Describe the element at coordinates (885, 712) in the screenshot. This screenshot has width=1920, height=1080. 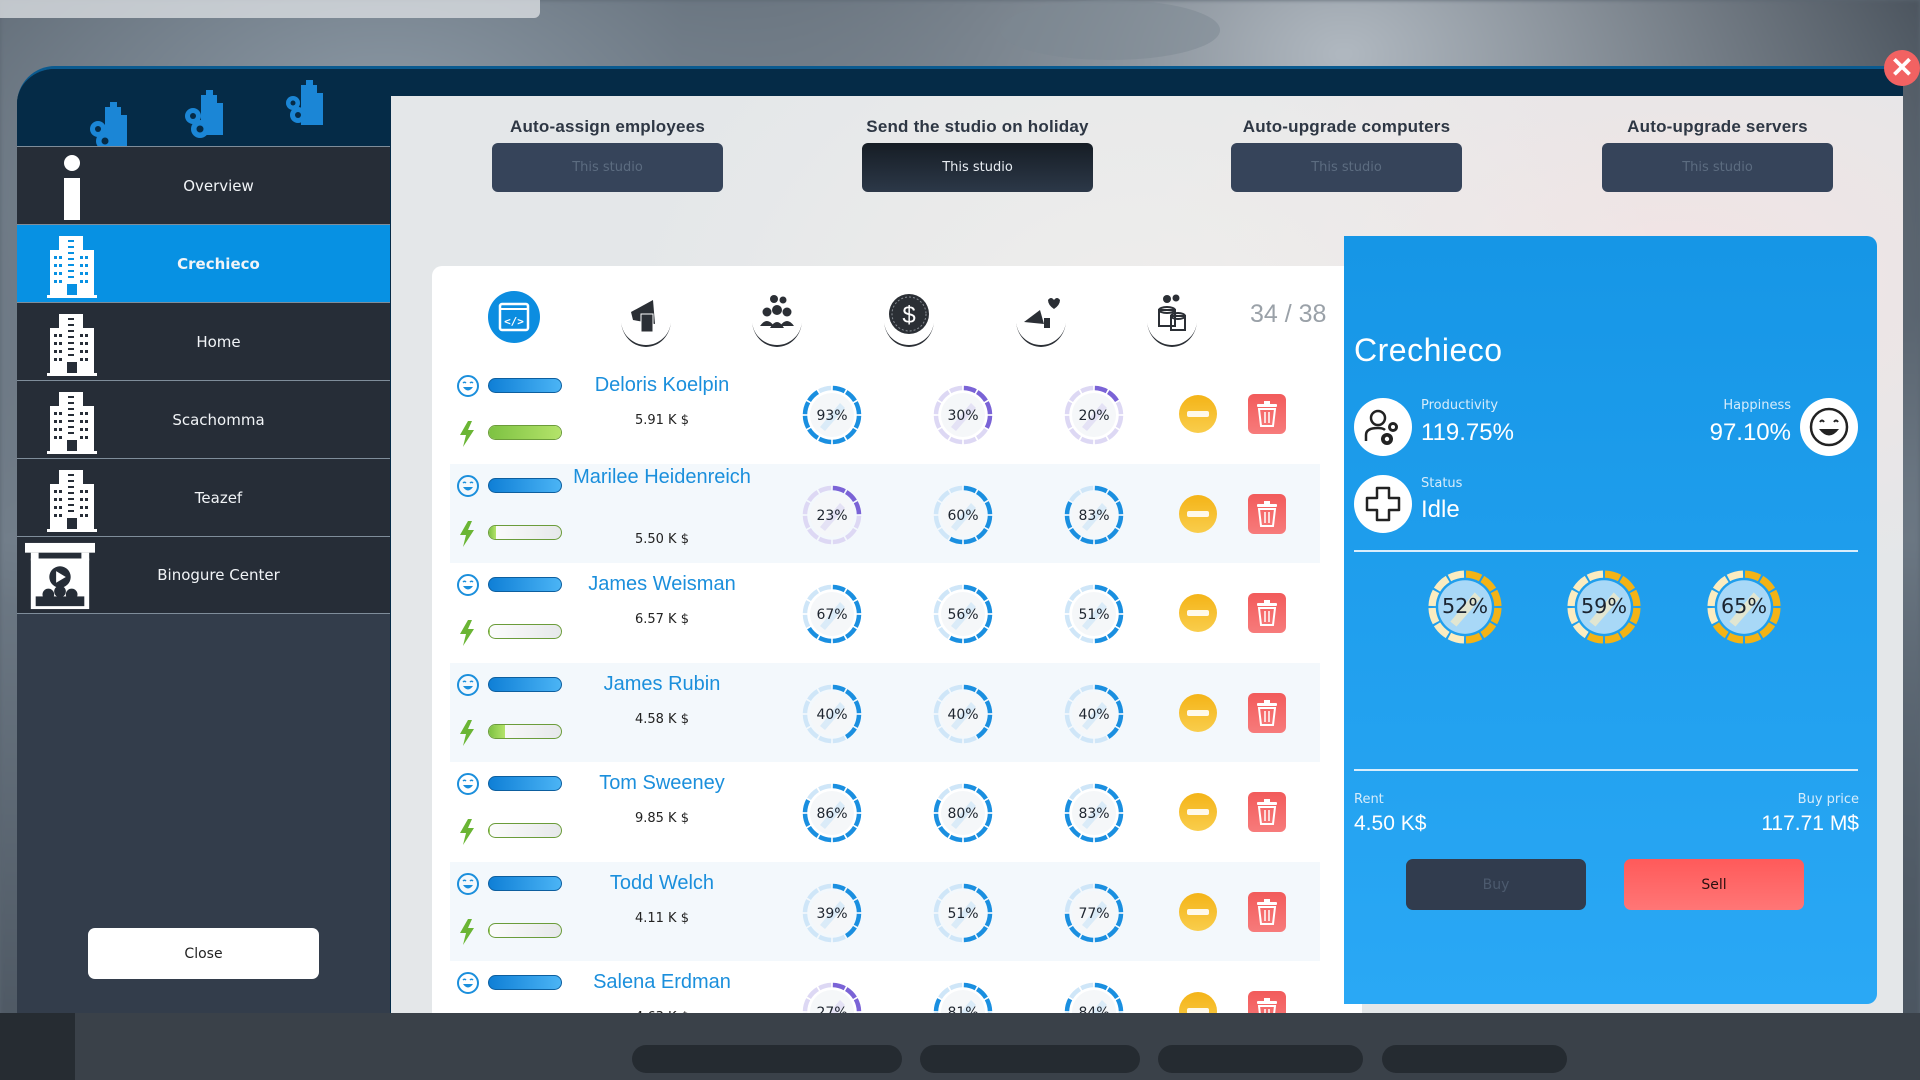
I see `employee-row: James Rubin 4.58 K $ 40% 40% 40%` at that location.